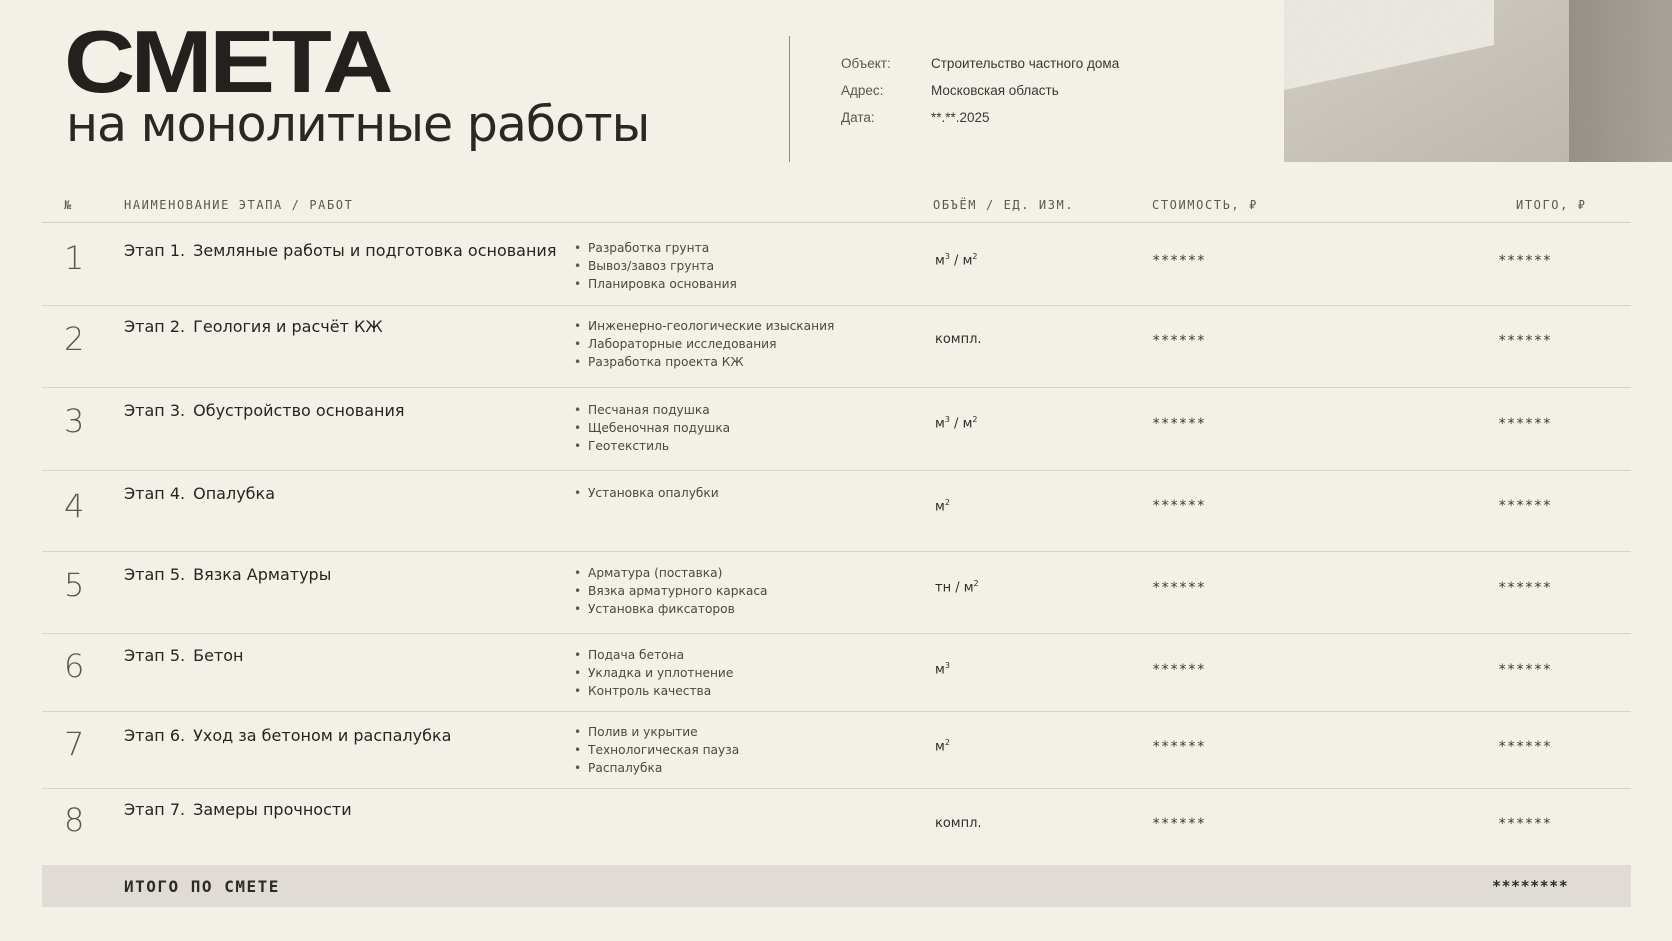 Image resolution: width=1672 pixels, height=941 pixels. I want to click on page-title: СМЕТА, so click(228, 61).